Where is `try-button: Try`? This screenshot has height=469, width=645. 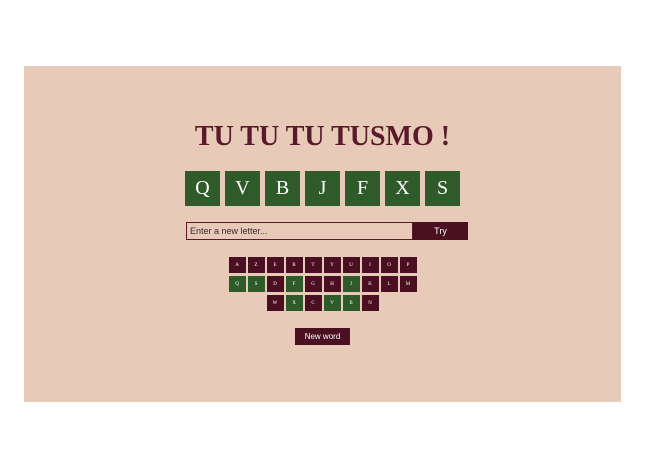 try-button: Try is located at coordinates (440, 231).